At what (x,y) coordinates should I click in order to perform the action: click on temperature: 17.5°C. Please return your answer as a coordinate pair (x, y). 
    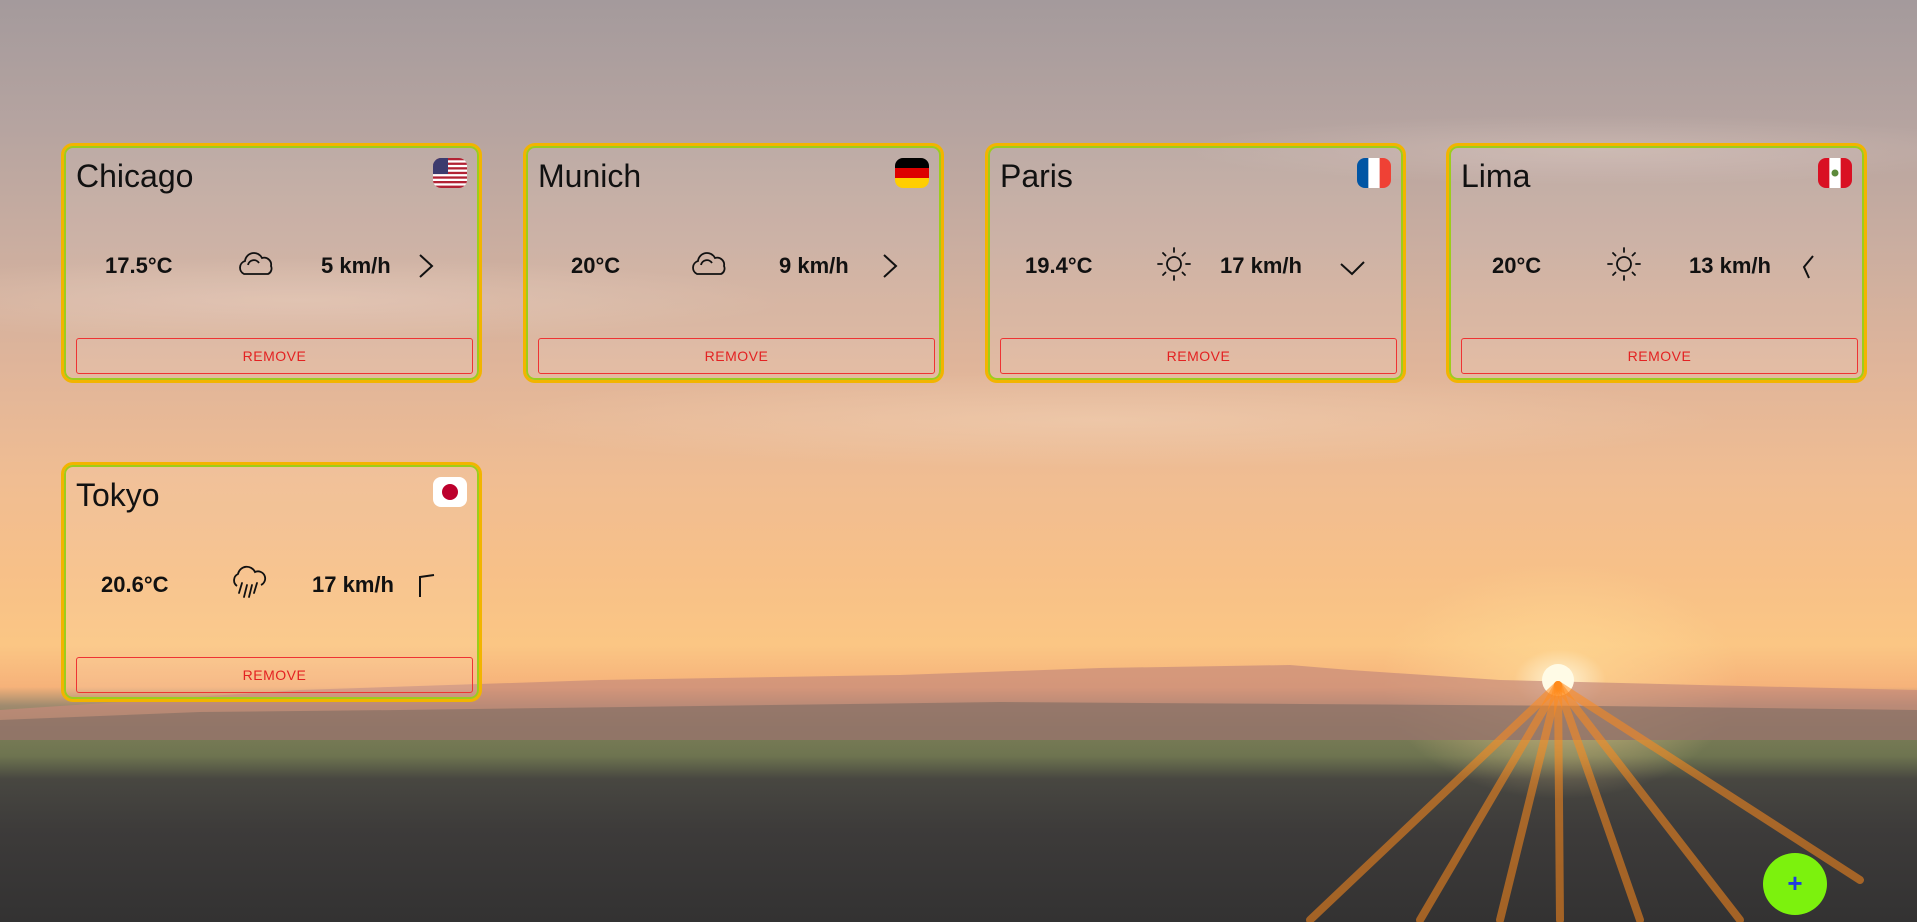
    Looking at the image, I should click on (139, 265).